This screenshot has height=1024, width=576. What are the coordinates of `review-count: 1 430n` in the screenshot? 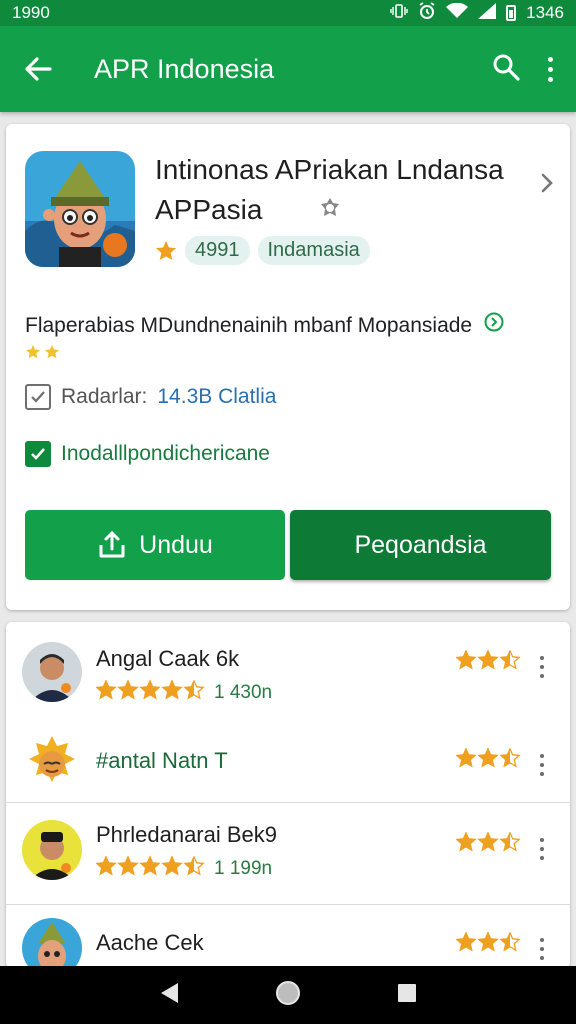 It's located at (243, 692).